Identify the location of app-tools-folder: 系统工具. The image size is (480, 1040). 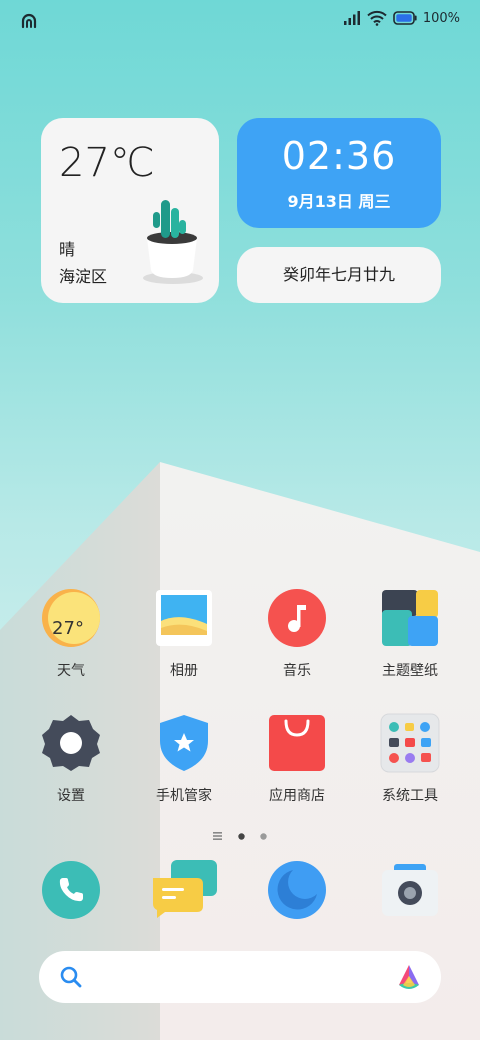
(410, 759).